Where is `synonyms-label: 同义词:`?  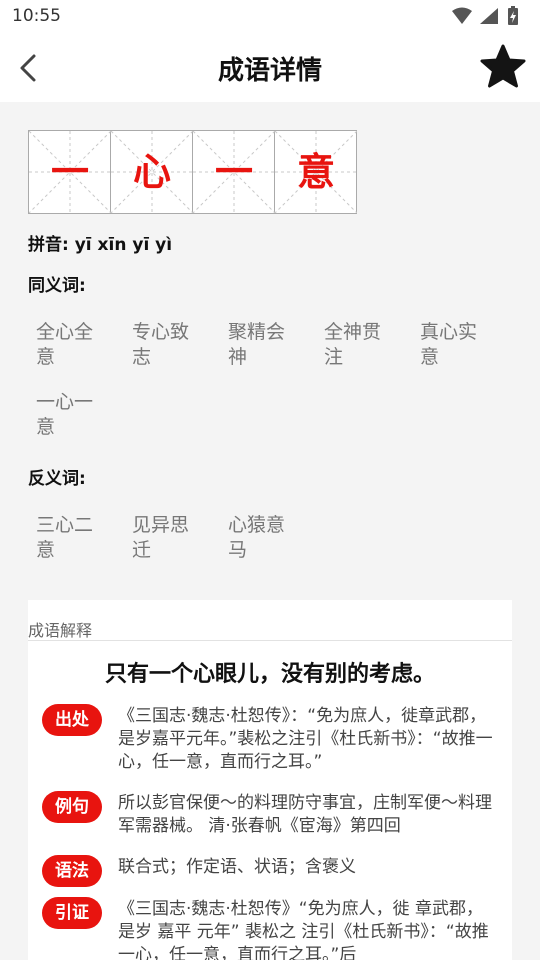 synonyms-label: 同义词: is located at coordinates (57, 286).